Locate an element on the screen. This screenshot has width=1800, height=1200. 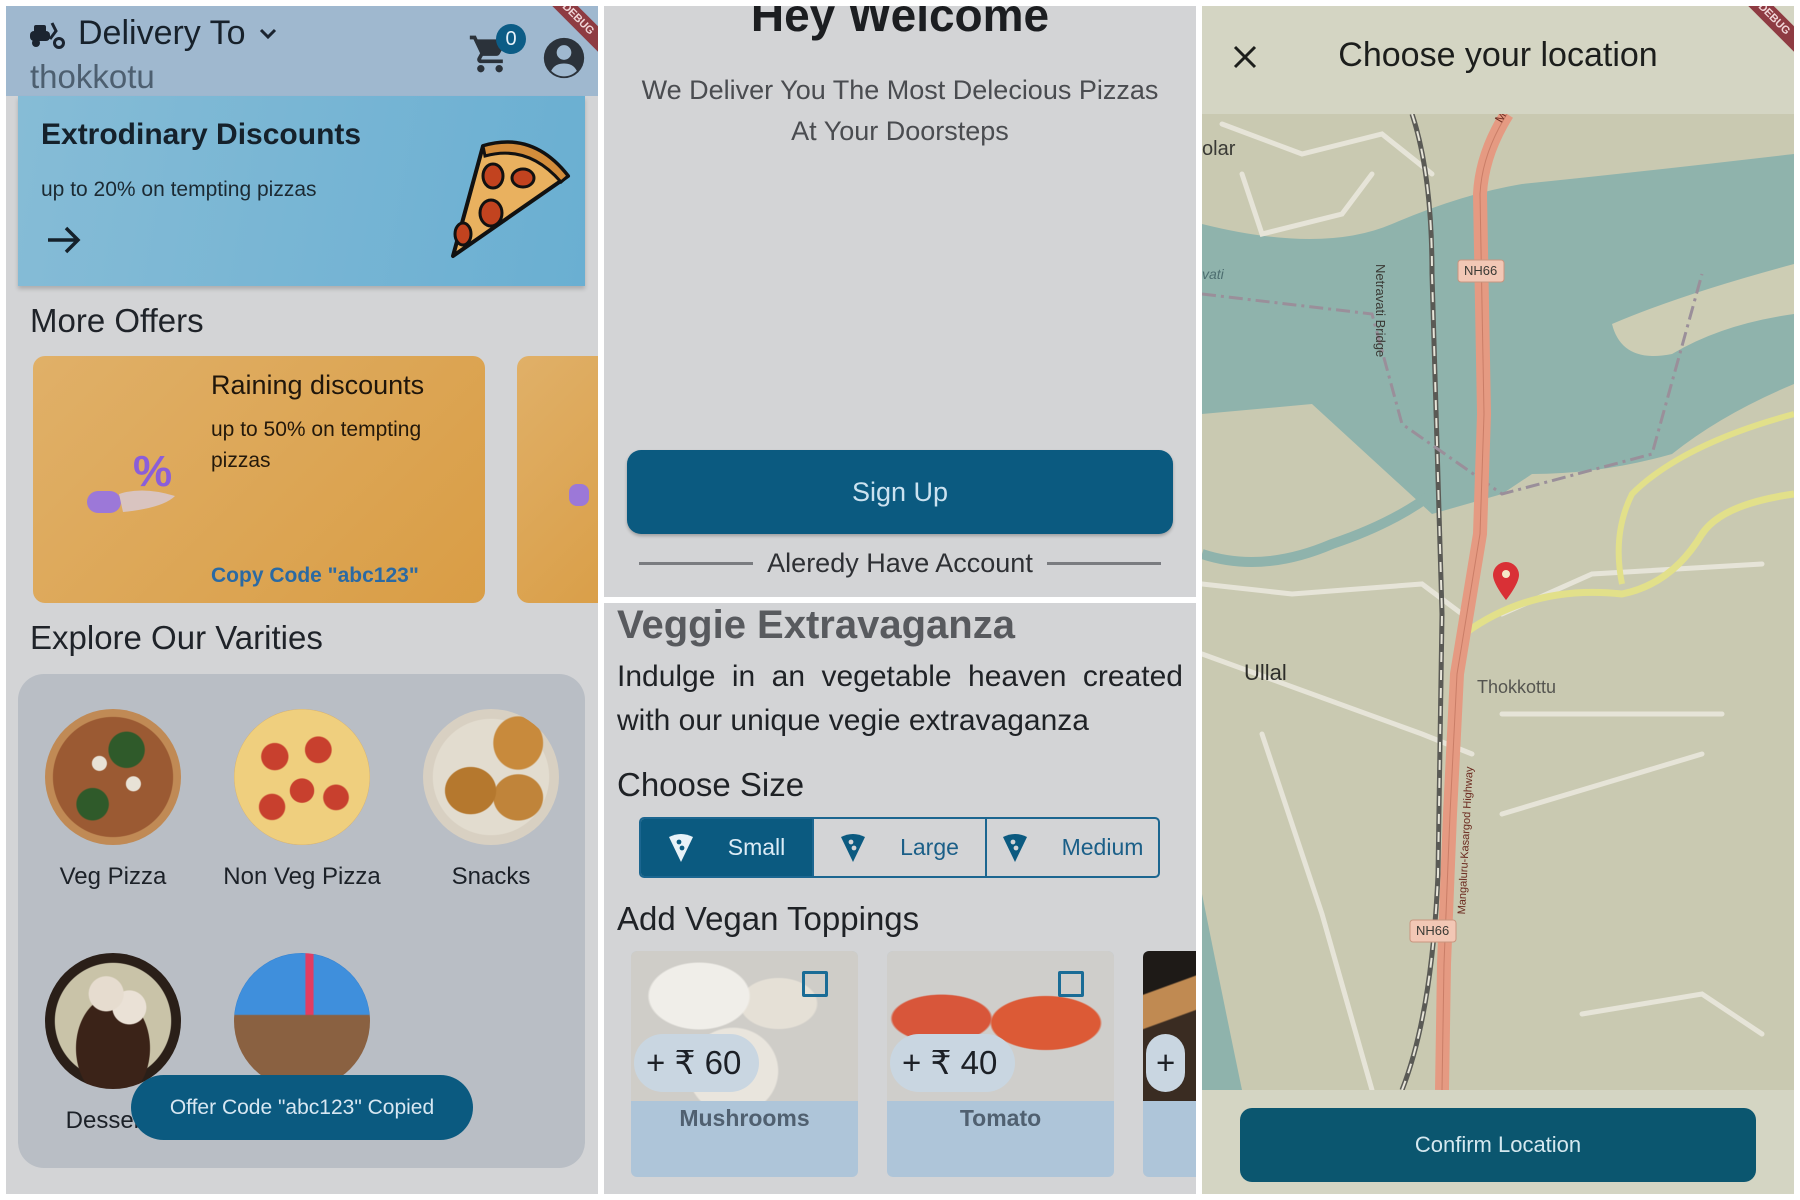
topping-card-partial: + is located at coordinates (1169, 1064).